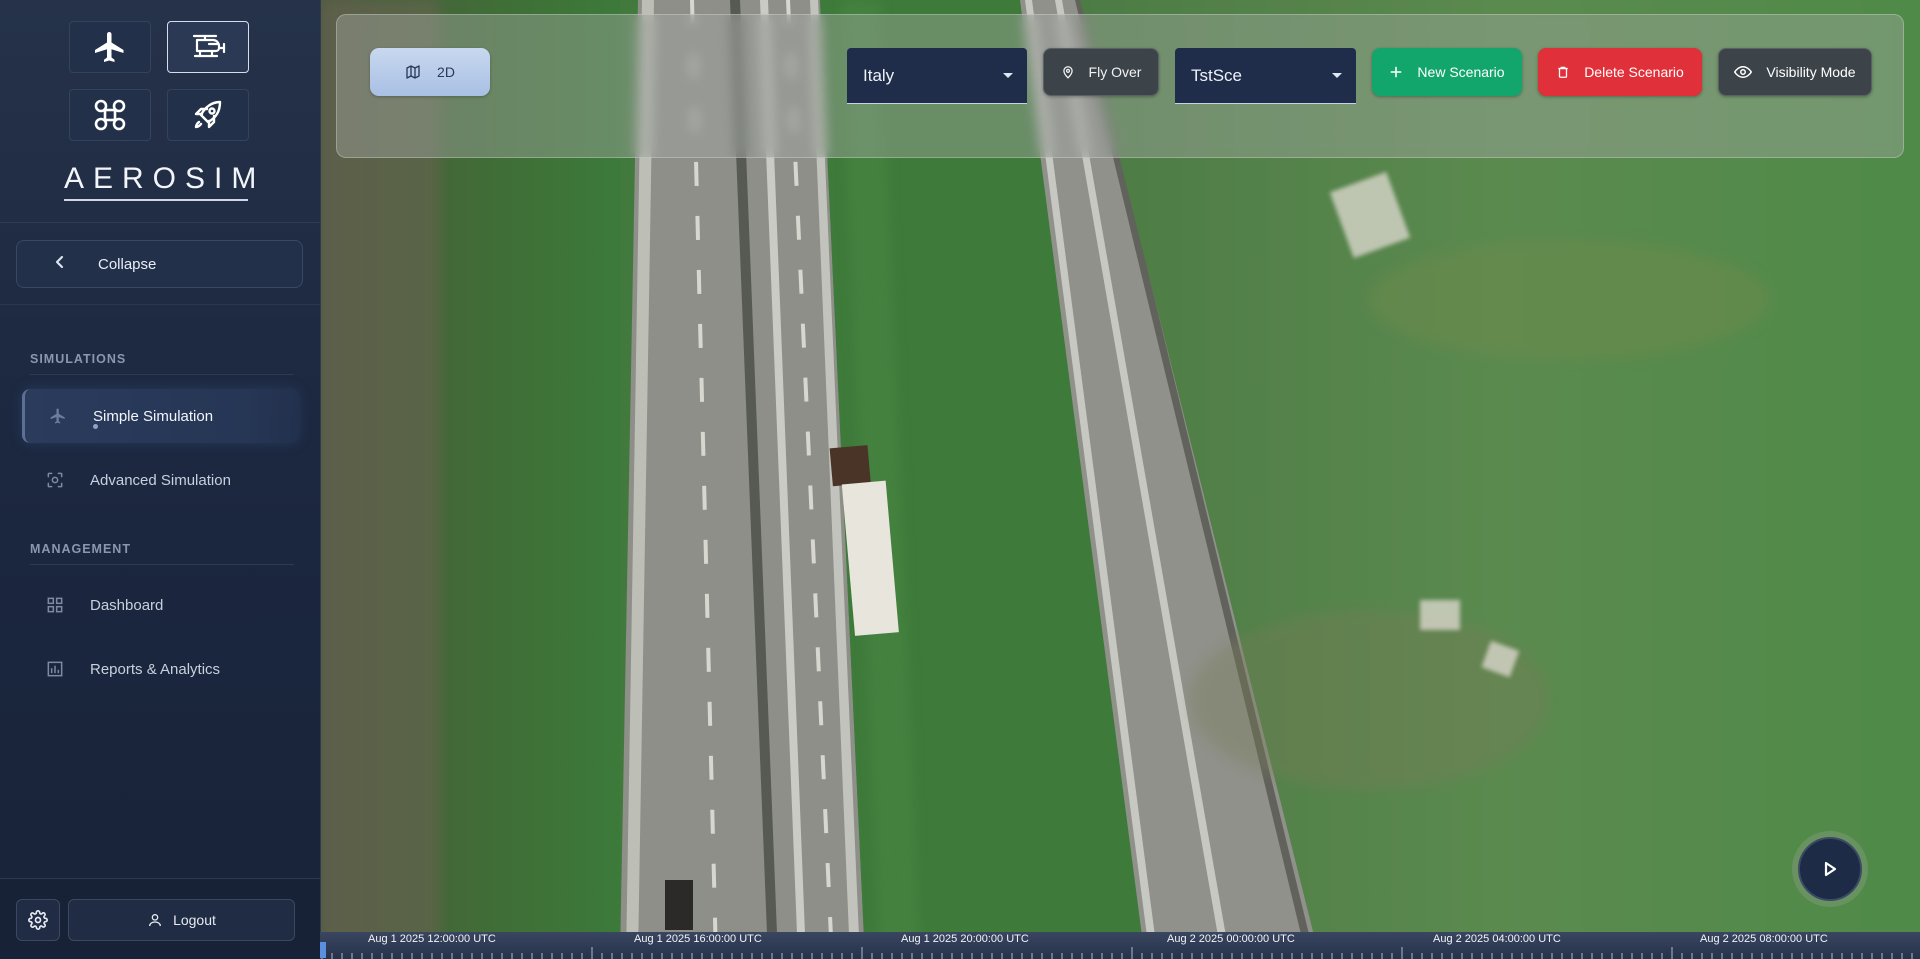 The image size is (1920, 959). I want to click on play-button-inner, so click(1830, 869).